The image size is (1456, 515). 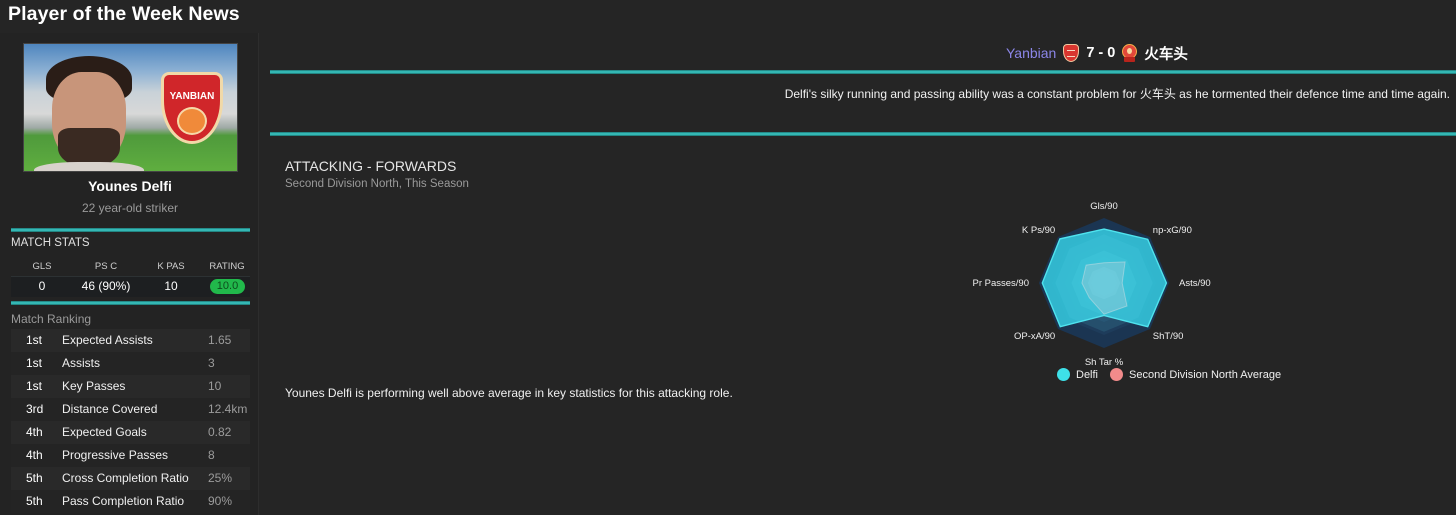 What do you see at coordinates (1001, 283) in the screenshot?
I see `radar-axis-label: Pr Passes/90` at bounding box center [1001, 283].